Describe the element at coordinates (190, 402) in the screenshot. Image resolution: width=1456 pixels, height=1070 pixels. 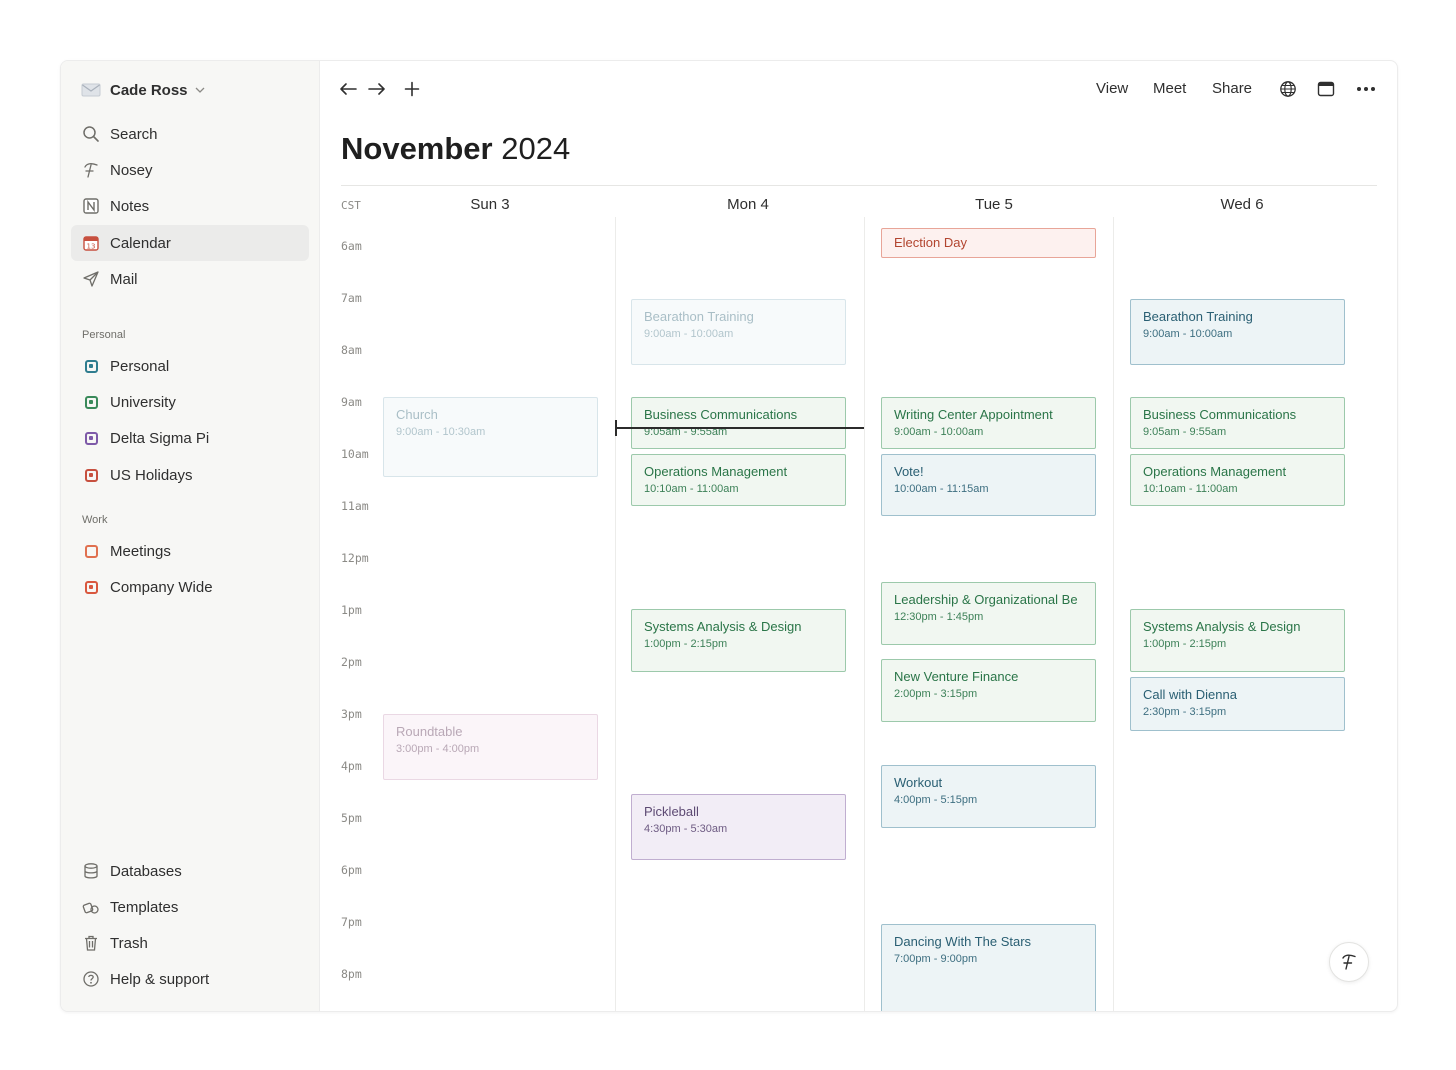
I see `calendar-item-university: University` at that location.